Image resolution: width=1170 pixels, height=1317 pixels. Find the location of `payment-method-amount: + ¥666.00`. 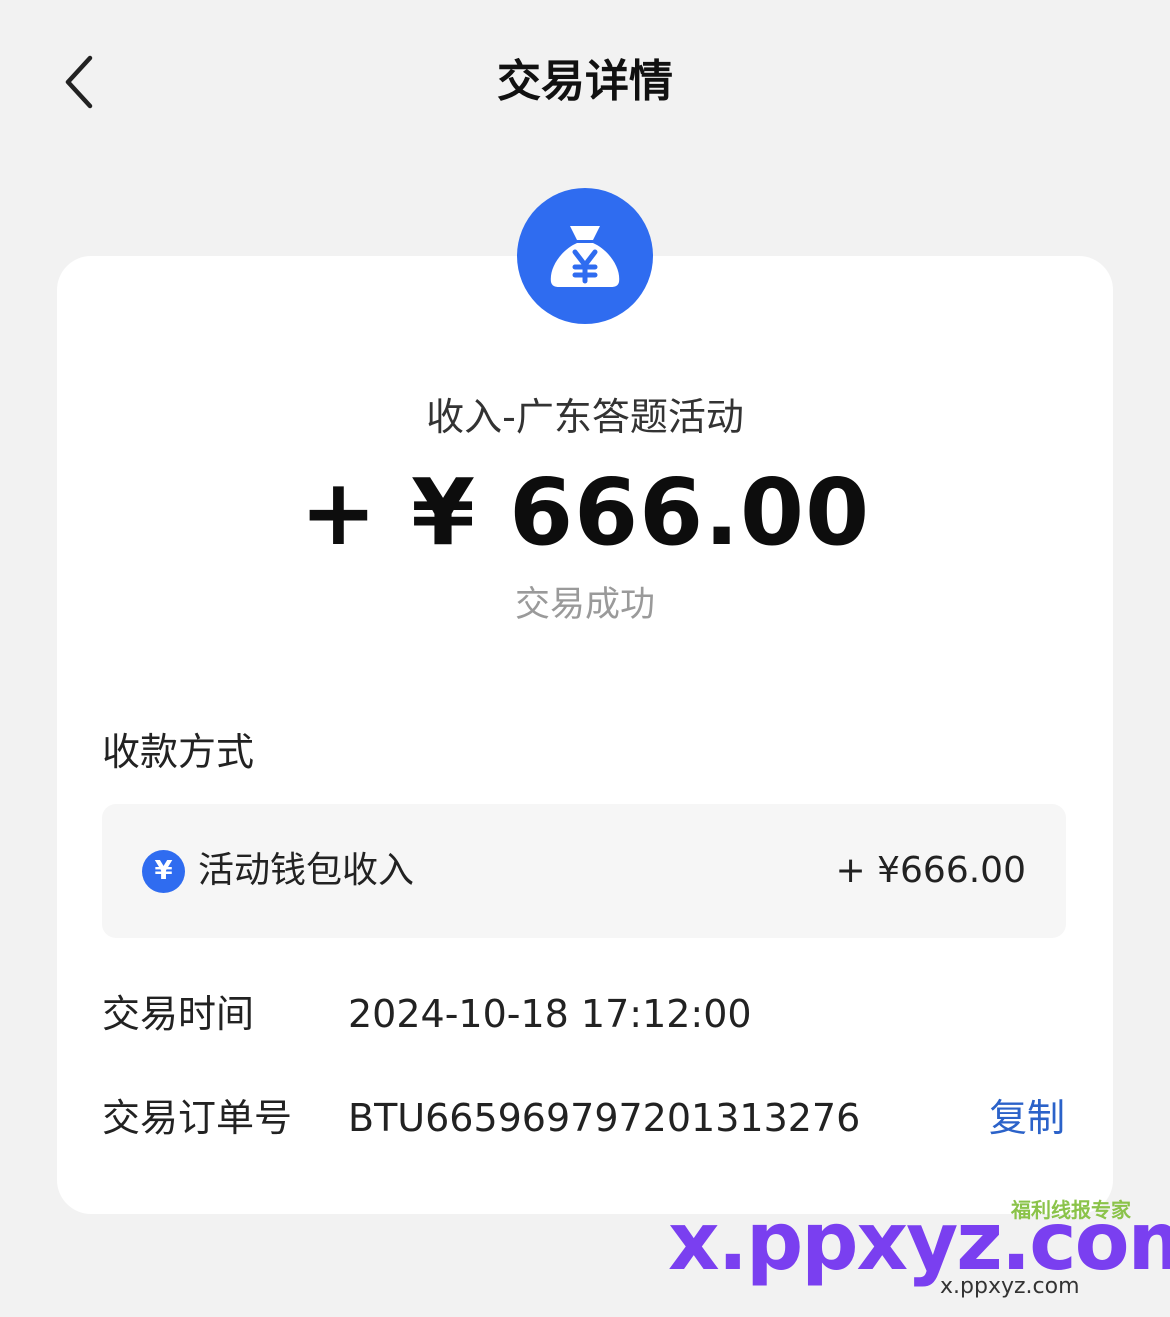

payment-method-amount: + ¥666.00 is located at coordinates (930, 870).